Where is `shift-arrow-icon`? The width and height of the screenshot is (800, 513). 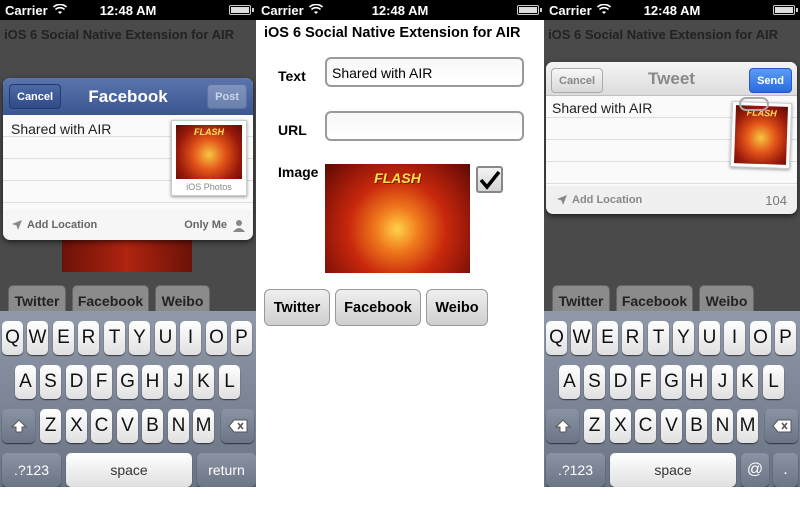
shift-arrow-icon is located at coordinates (562, 426).